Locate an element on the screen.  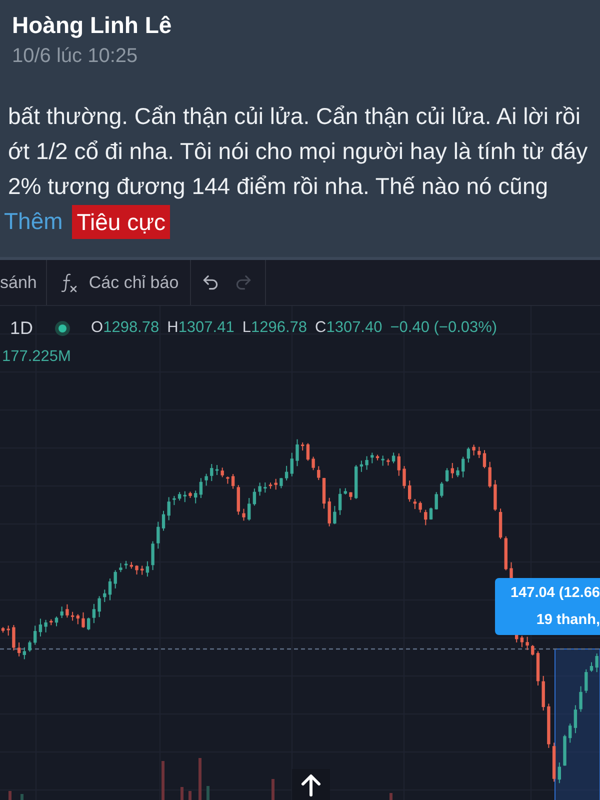
measure-tooltip: 147.04 (12.66 19 thanh, is located at coordinates (547, 606).